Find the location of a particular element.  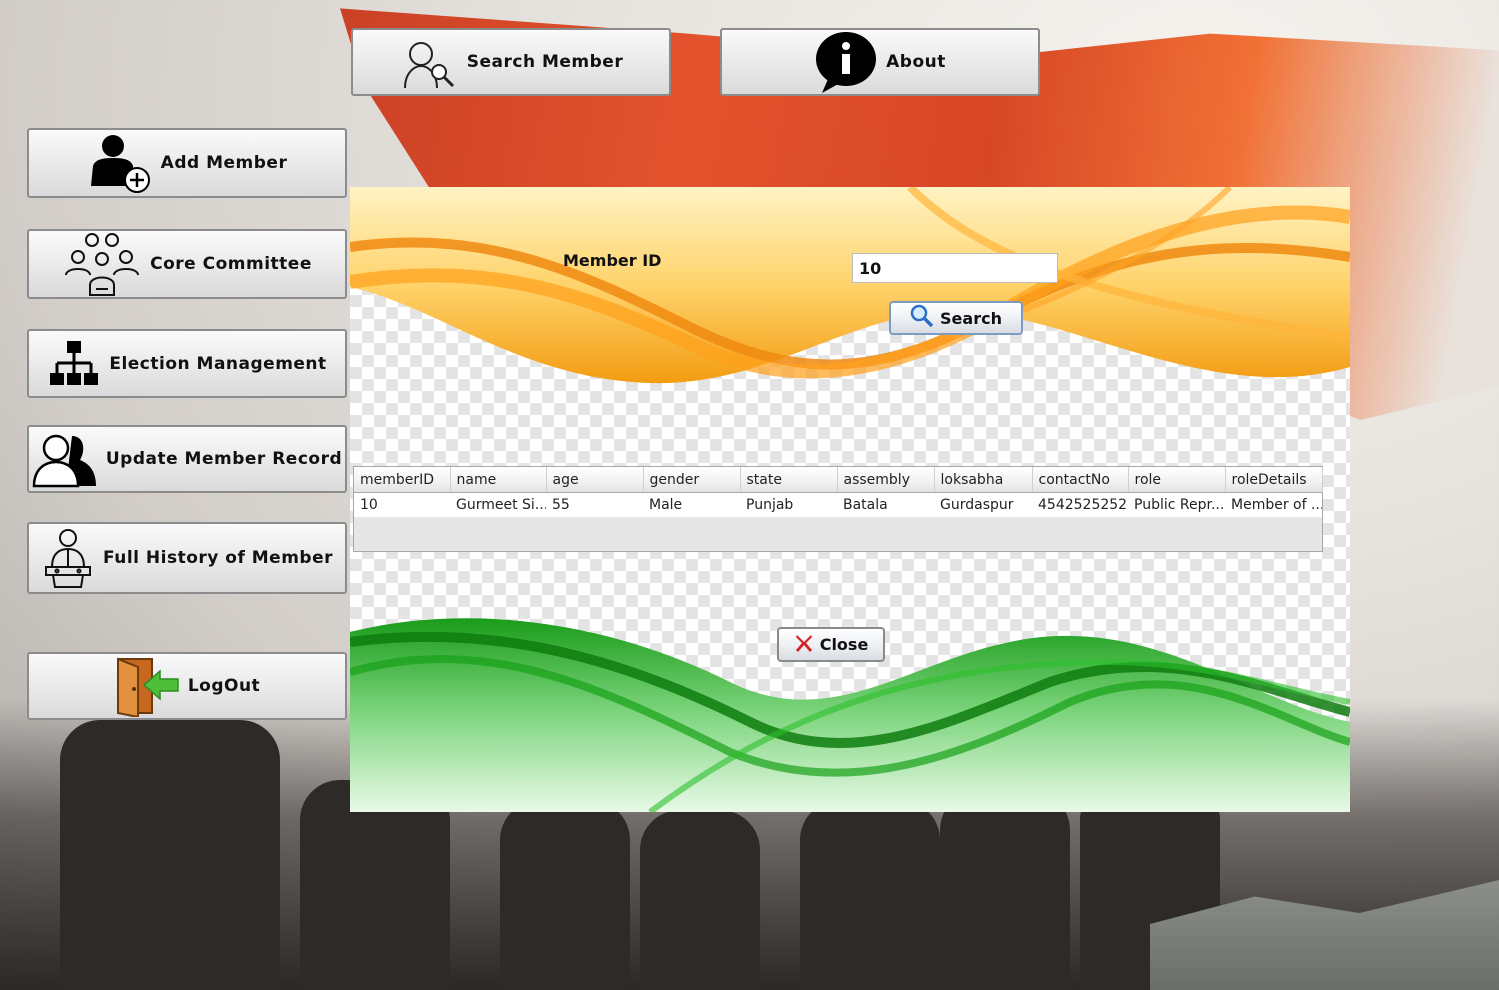

table-cell: Batala is located at coordinates (885, 504).